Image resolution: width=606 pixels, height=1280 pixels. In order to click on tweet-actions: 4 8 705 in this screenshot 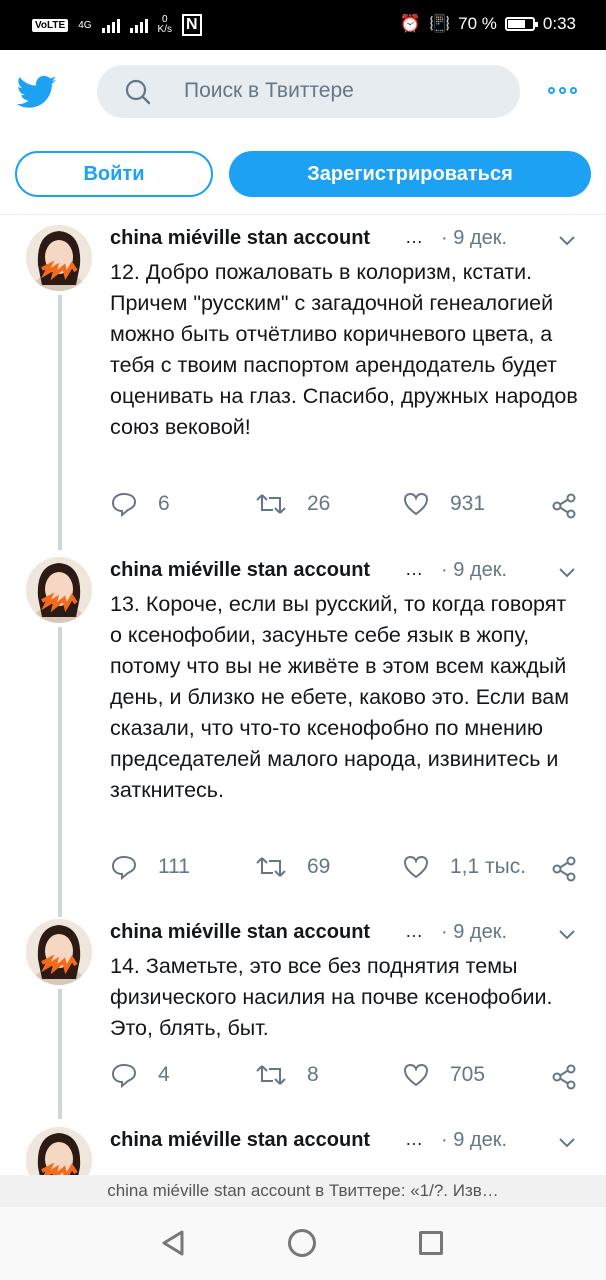, I will do `click(345, 1076)`.